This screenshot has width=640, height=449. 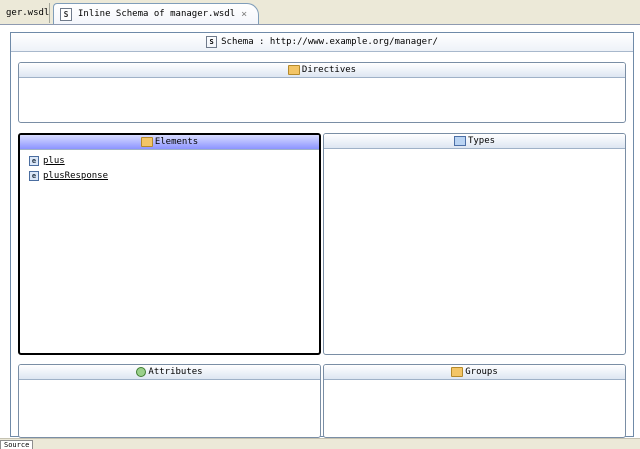 What do you see at coordinates (474, 401) in the screenshot?
I see `groups-section: Groups` at bounding box center [474, 401].